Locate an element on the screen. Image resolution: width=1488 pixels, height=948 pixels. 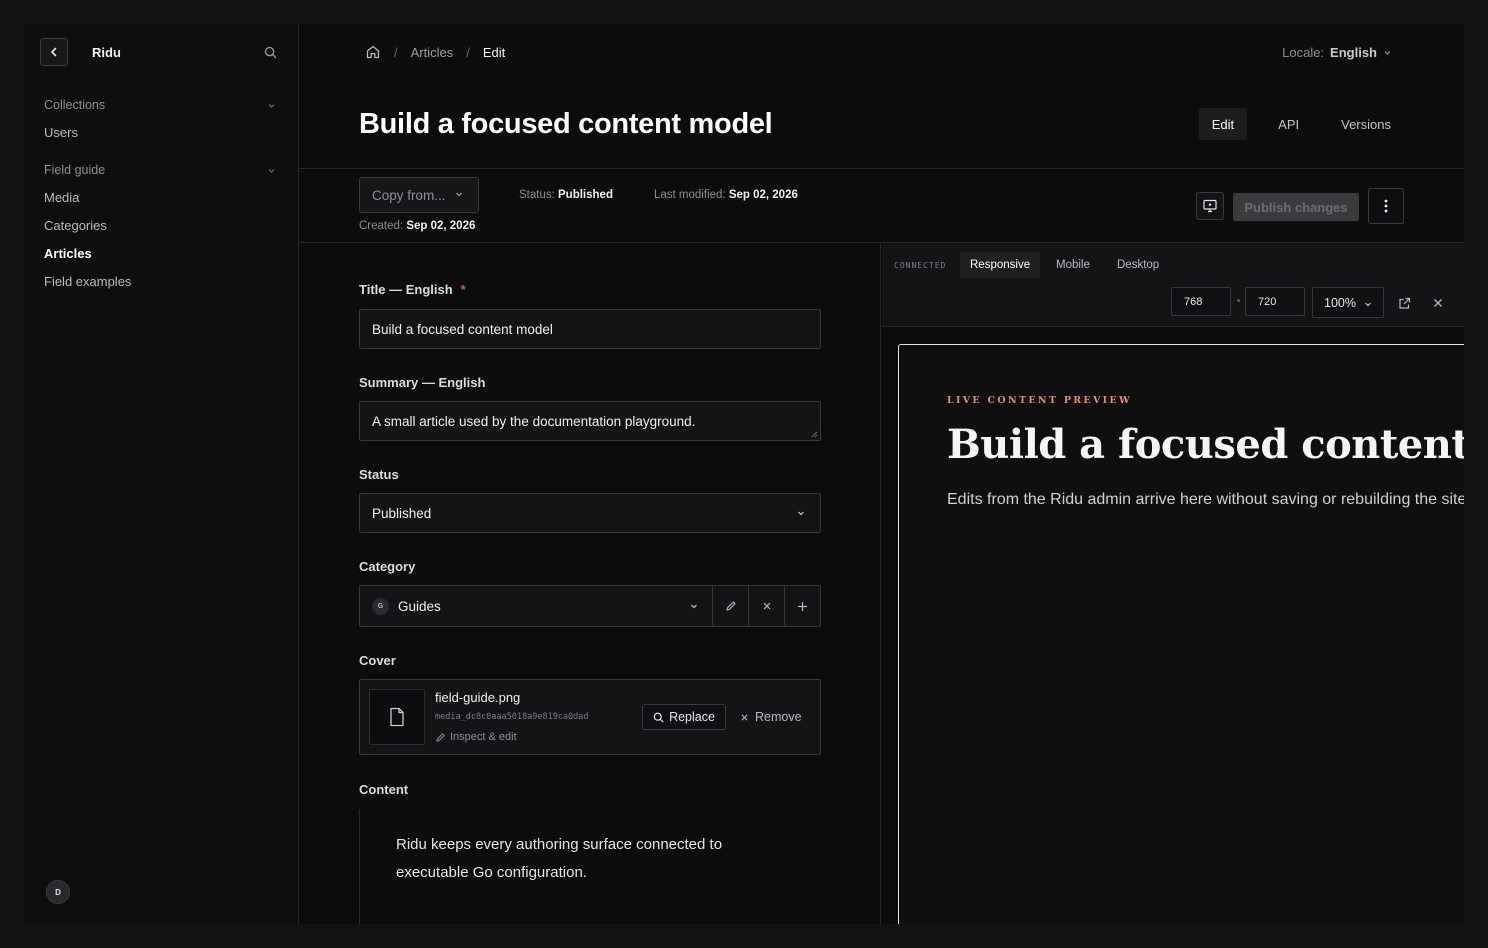
last-modified-value: Sep 02, 2026 is located at coordinates (763, 195).